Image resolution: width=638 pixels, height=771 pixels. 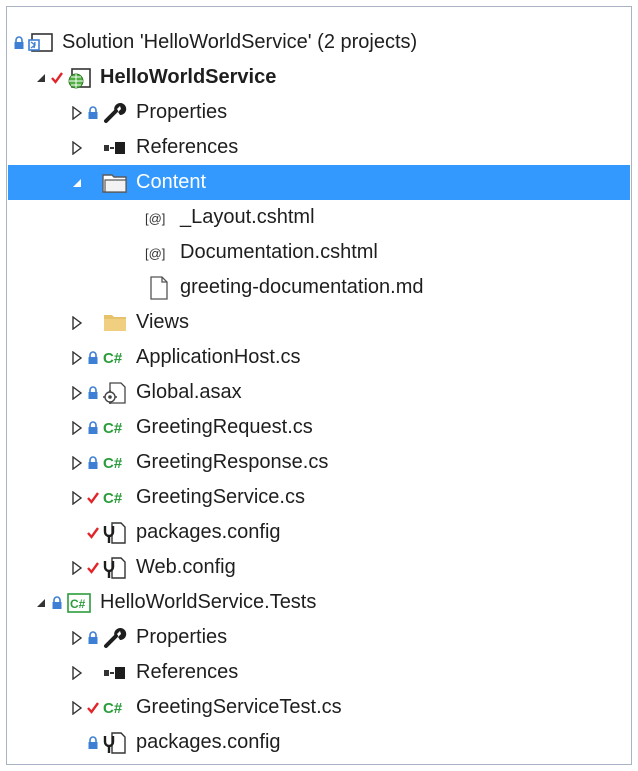 What do you see at coordinates (159, 288) in the screenshot?
I see `document-icon` at bounding box center [159, 288].